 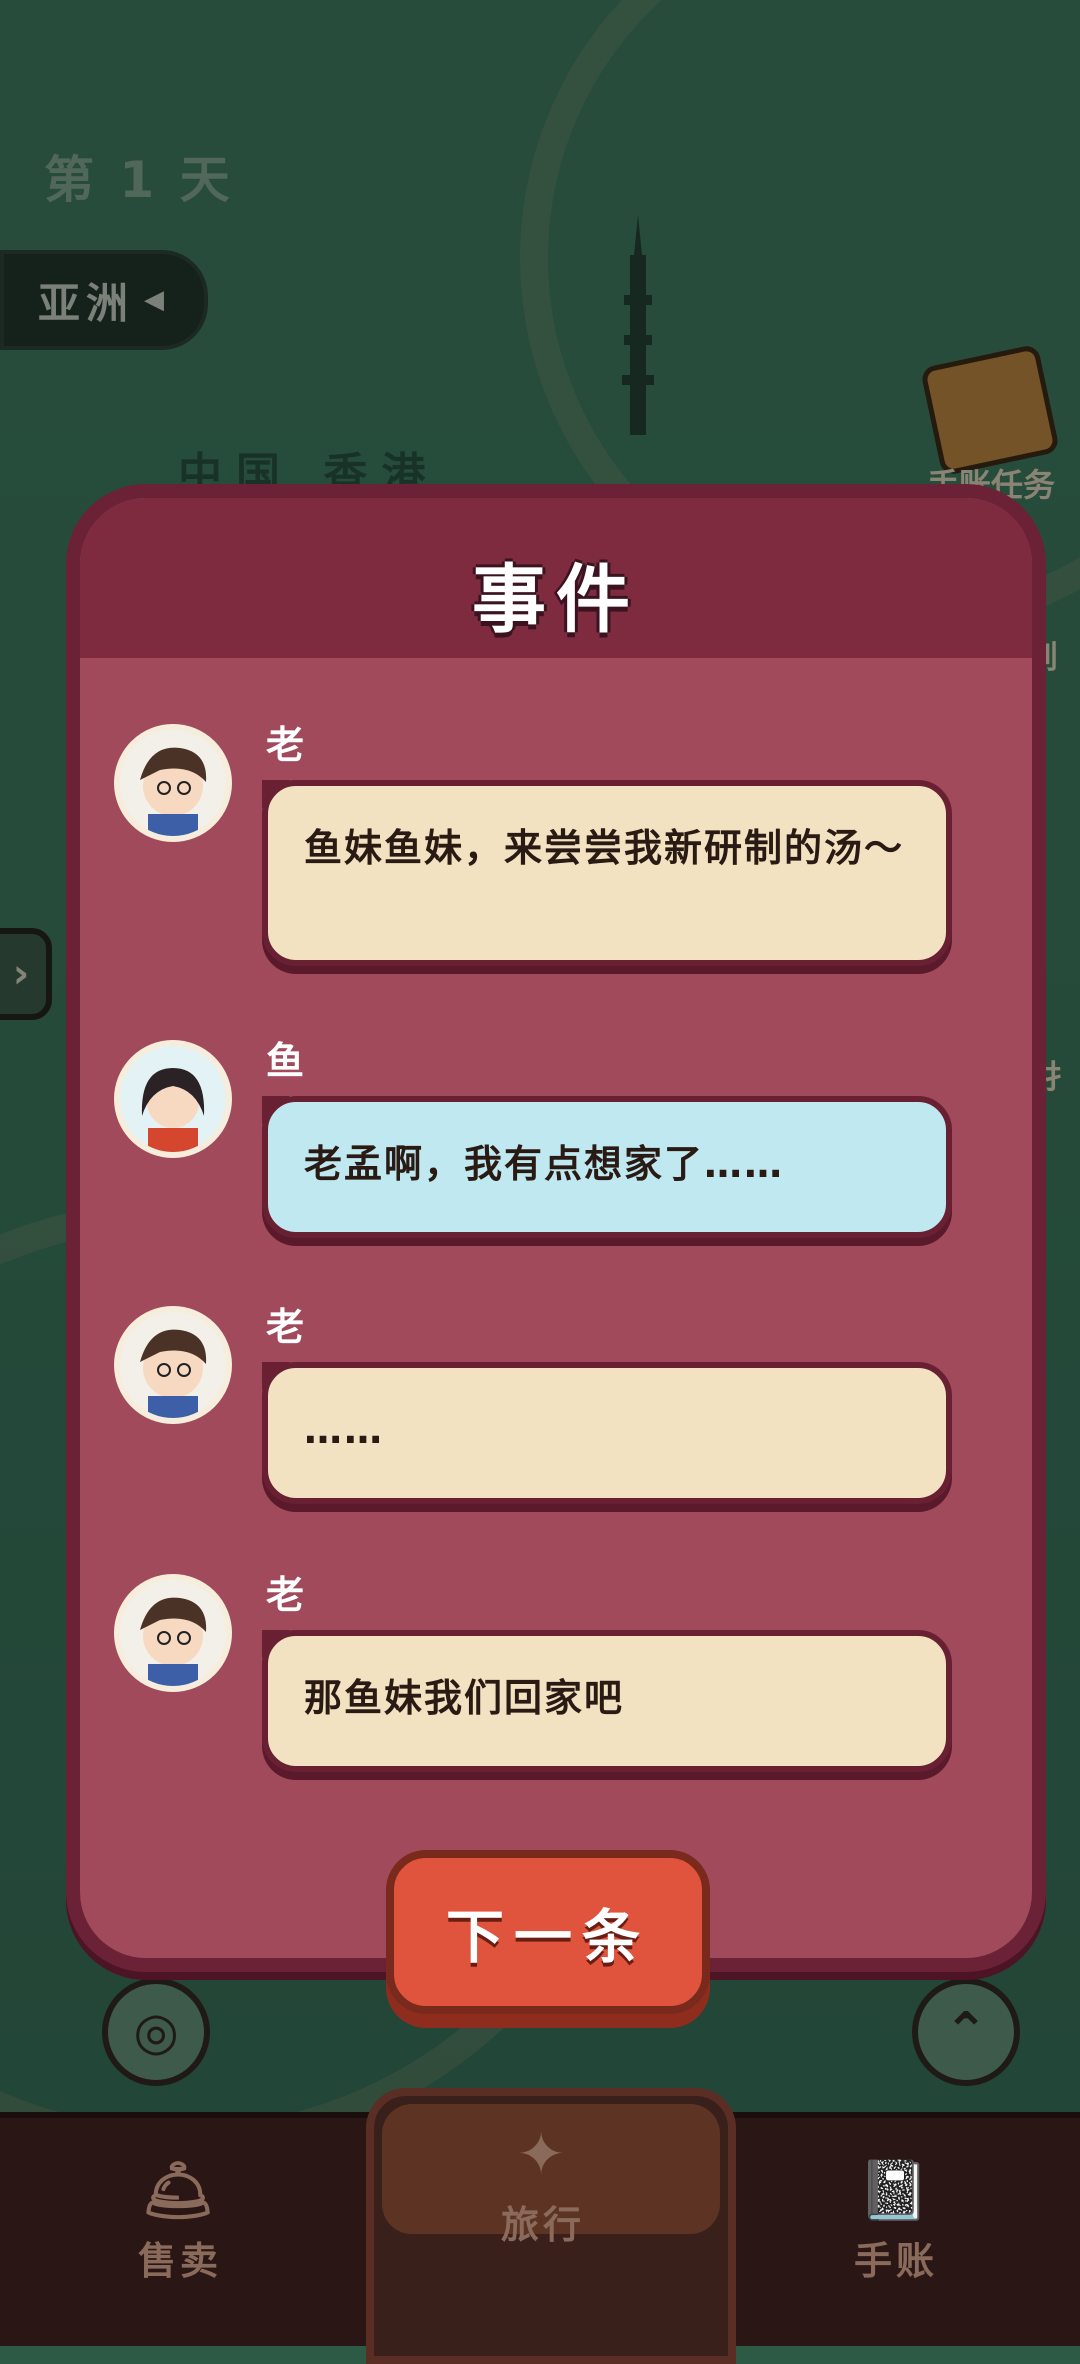 I want to click on locate-button: ◎, so click(x=156, y=2032).